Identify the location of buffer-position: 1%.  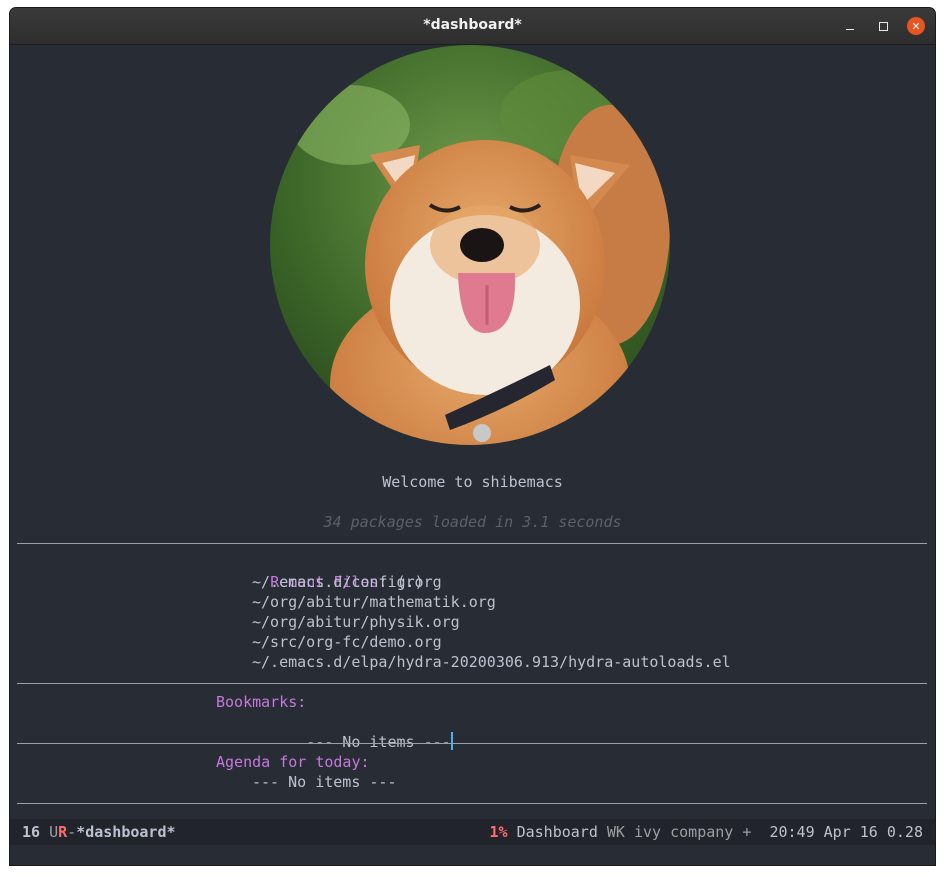
(498, 832).